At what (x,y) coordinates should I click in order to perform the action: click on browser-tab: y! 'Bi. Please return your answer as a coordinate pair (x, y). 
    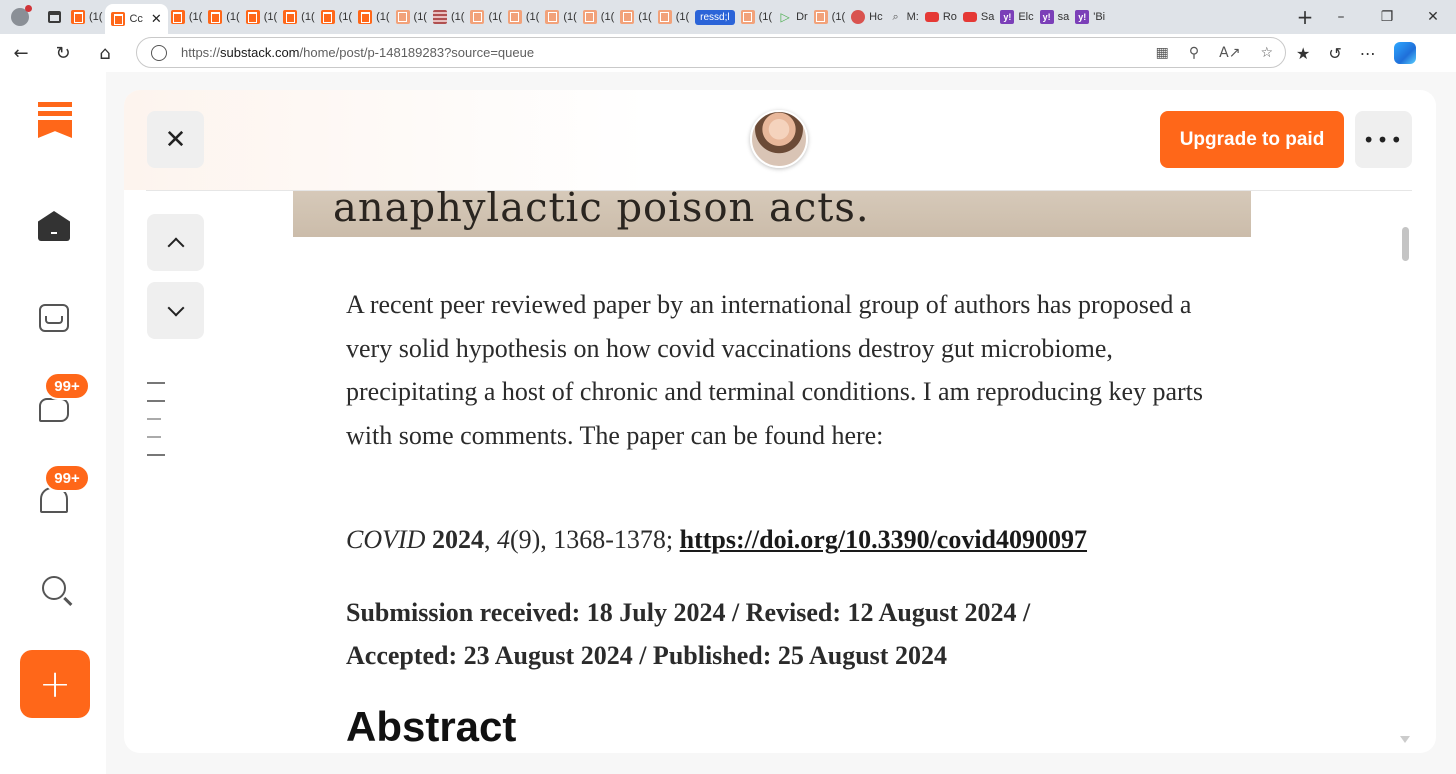
    Looking at the image, I should click on (1090, 17).